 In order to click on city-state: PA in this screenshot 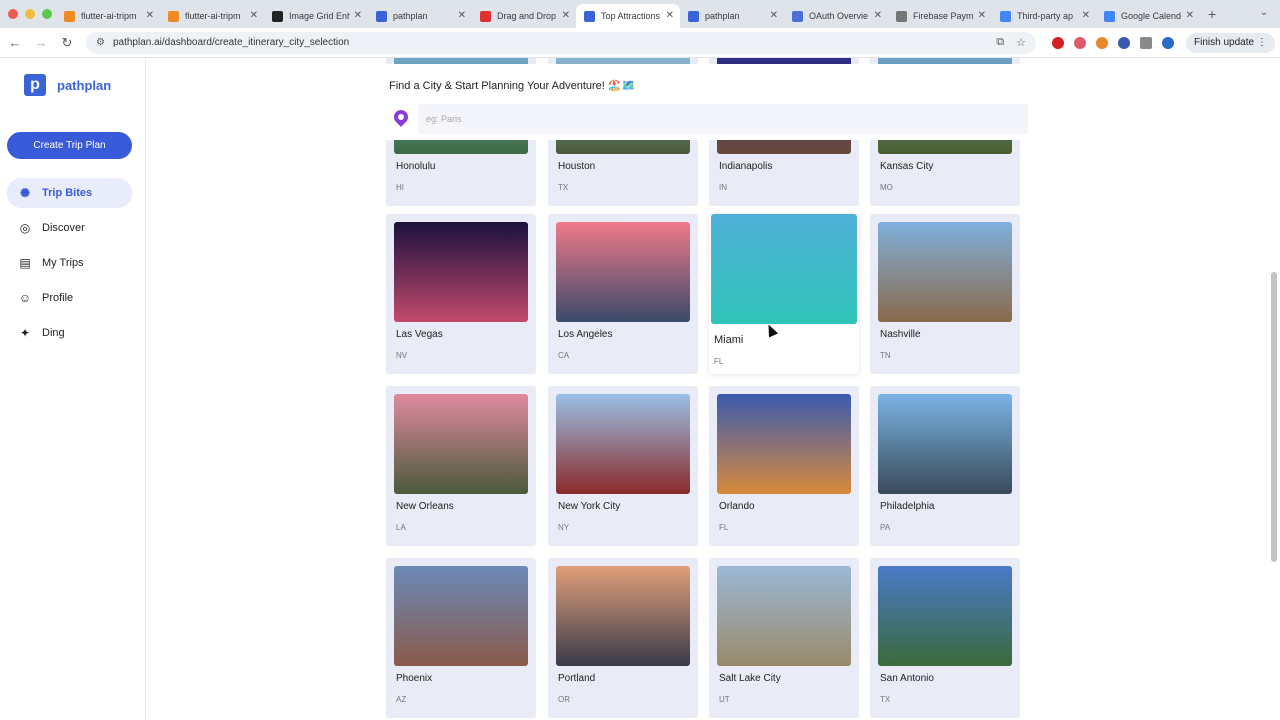, I will do `click(885, 527)`.